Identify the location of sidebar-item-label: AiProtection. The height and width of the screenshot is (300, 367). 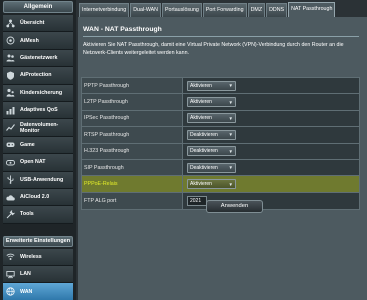
(36, 75).